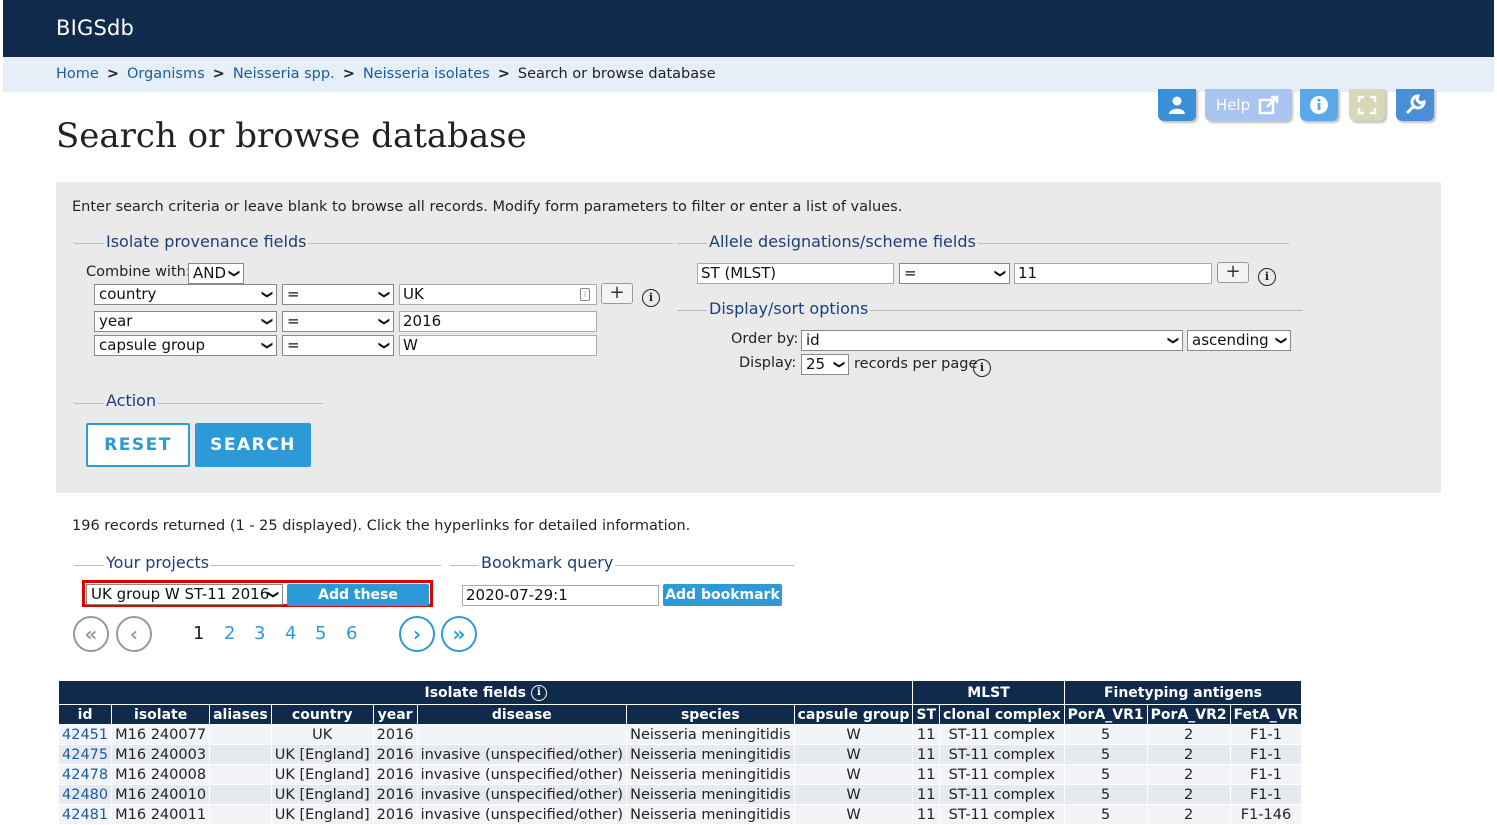 The image size is (1497, 825). Describe the element at coordinates (138, 445) in the screenshot. I see `reset-button: RESET` at that location.